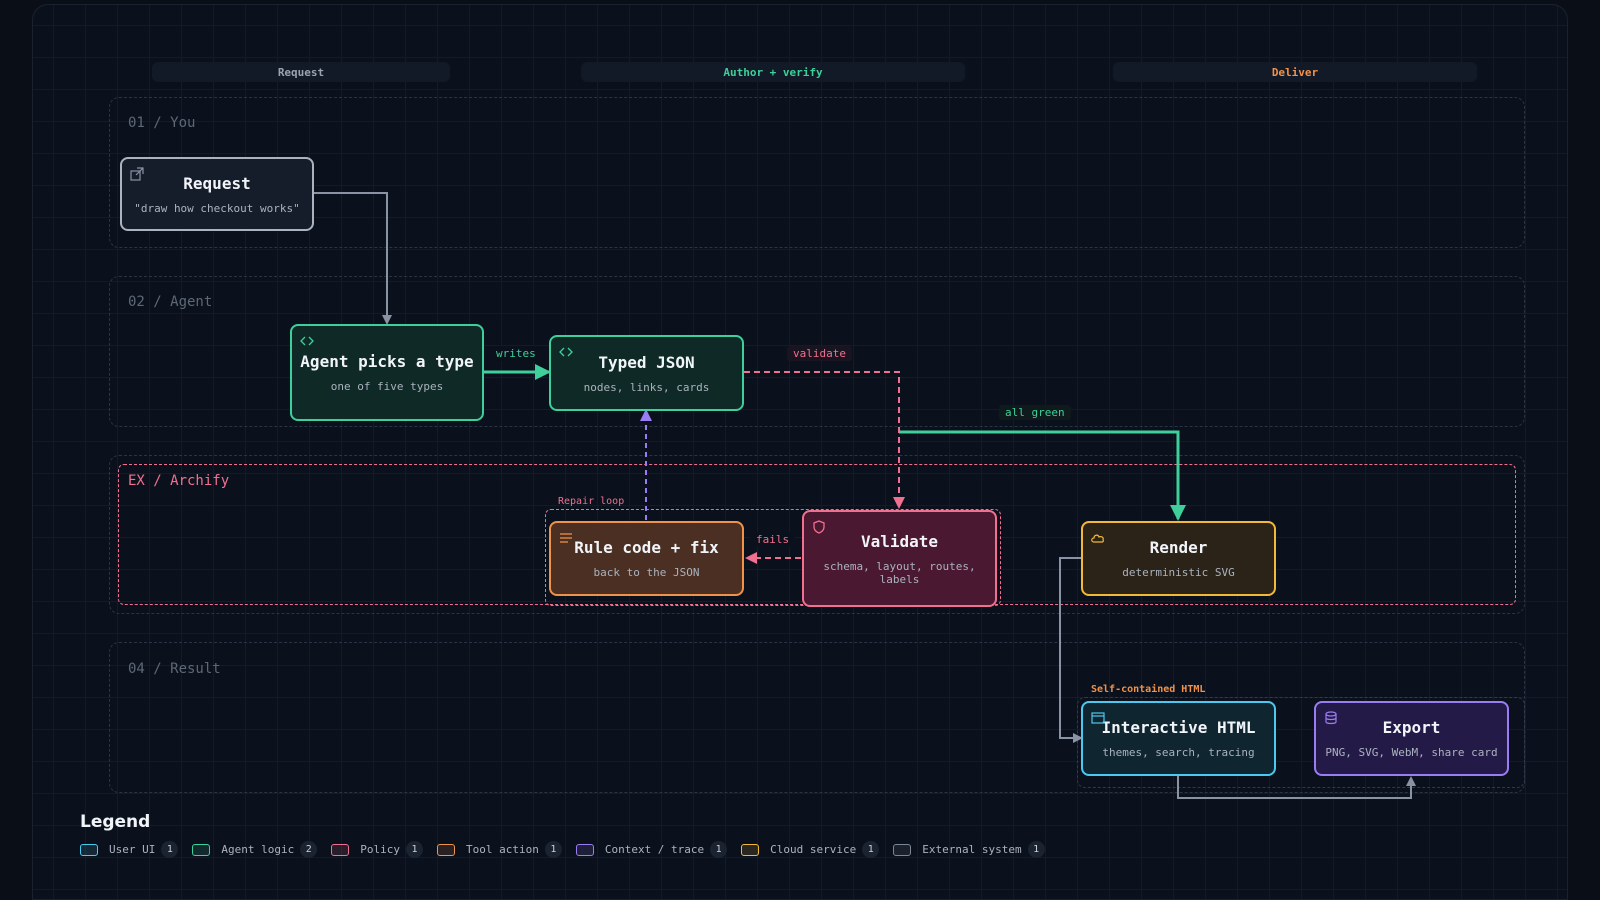  What do you see at coordinates (1411, 752) in the screenshot?
I see `node-export-subtitle: PNG, SVG, WebM, share card` at bounding box center [1411, 752].